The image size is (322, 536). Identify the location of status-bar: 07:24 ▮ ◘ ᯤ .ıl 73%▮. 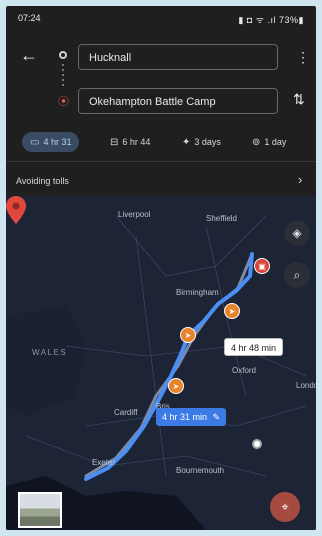
(161, 18).